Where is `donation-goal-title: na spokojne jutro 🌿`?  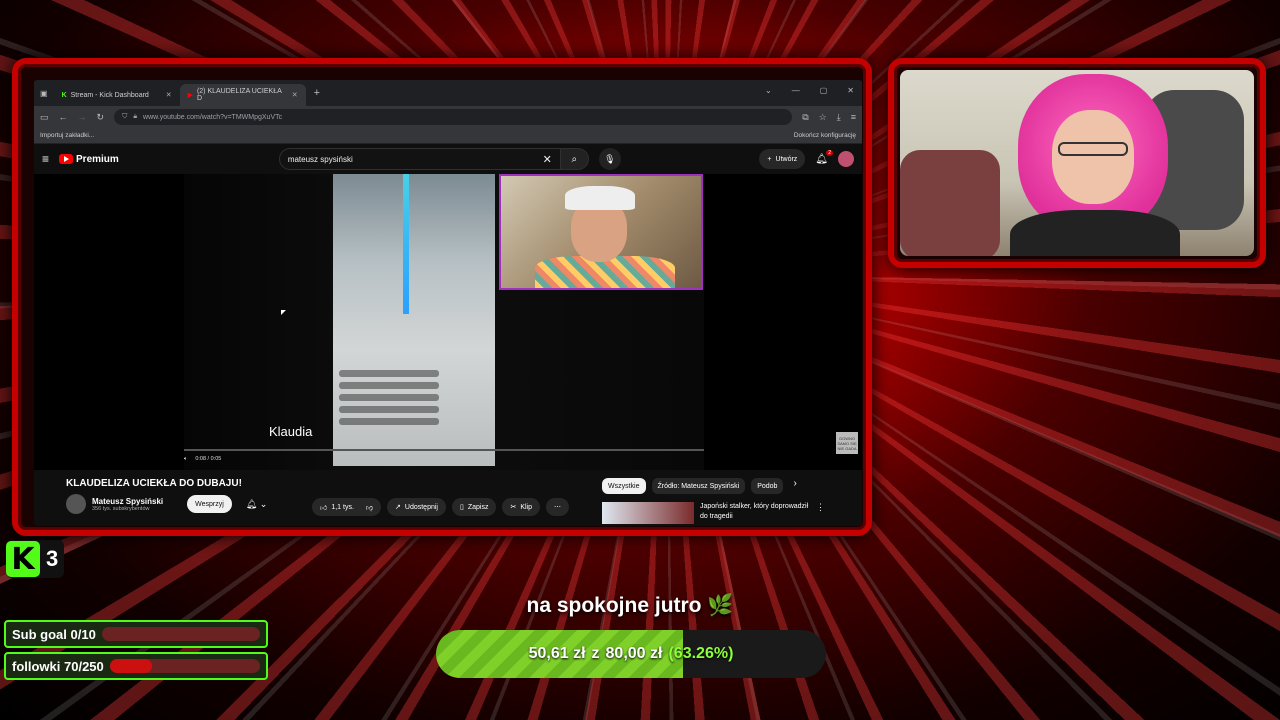 donation-goal-title: na spokojne jutro 🌿 is located at coordinates (630, 605).